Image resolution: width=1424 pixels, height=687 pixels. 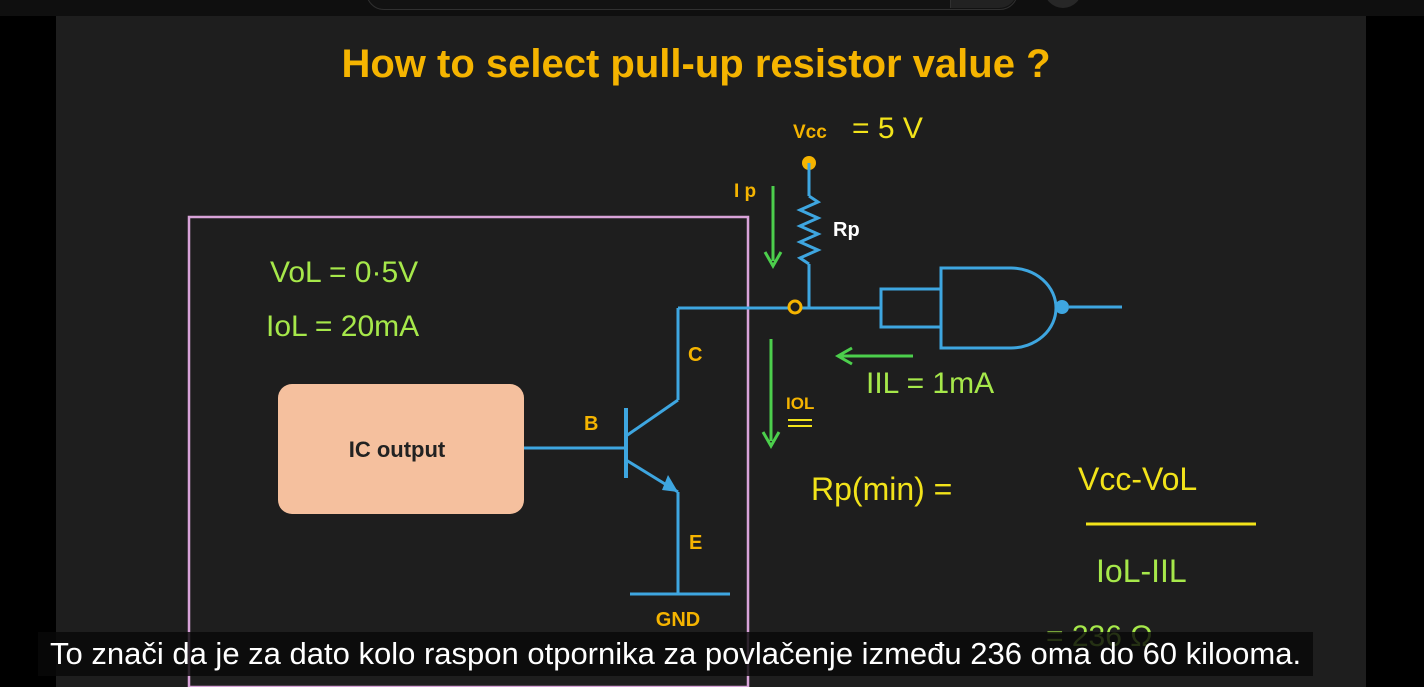 What do you see at coordinates (695, 355) in the screenshot?
I see `collector-label: C` at bounding box center [695, 355].